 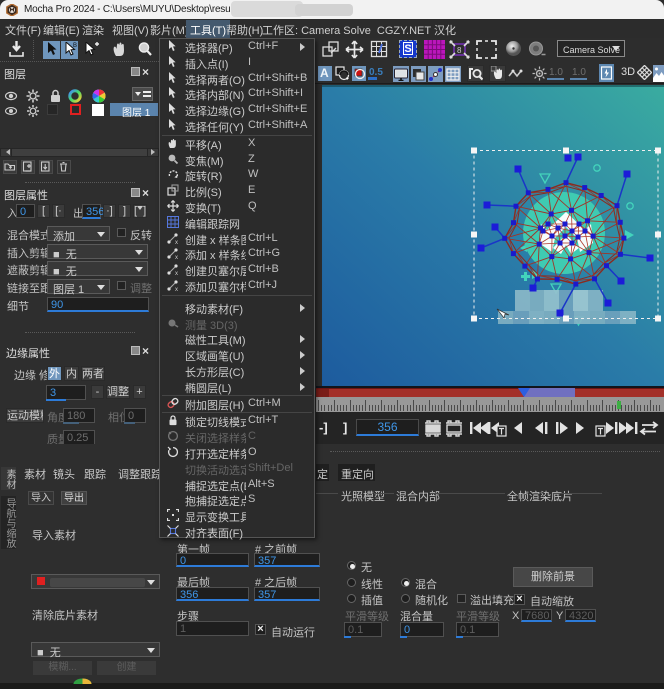 I want to click on svg-text: B, so click(x=75, y=46).